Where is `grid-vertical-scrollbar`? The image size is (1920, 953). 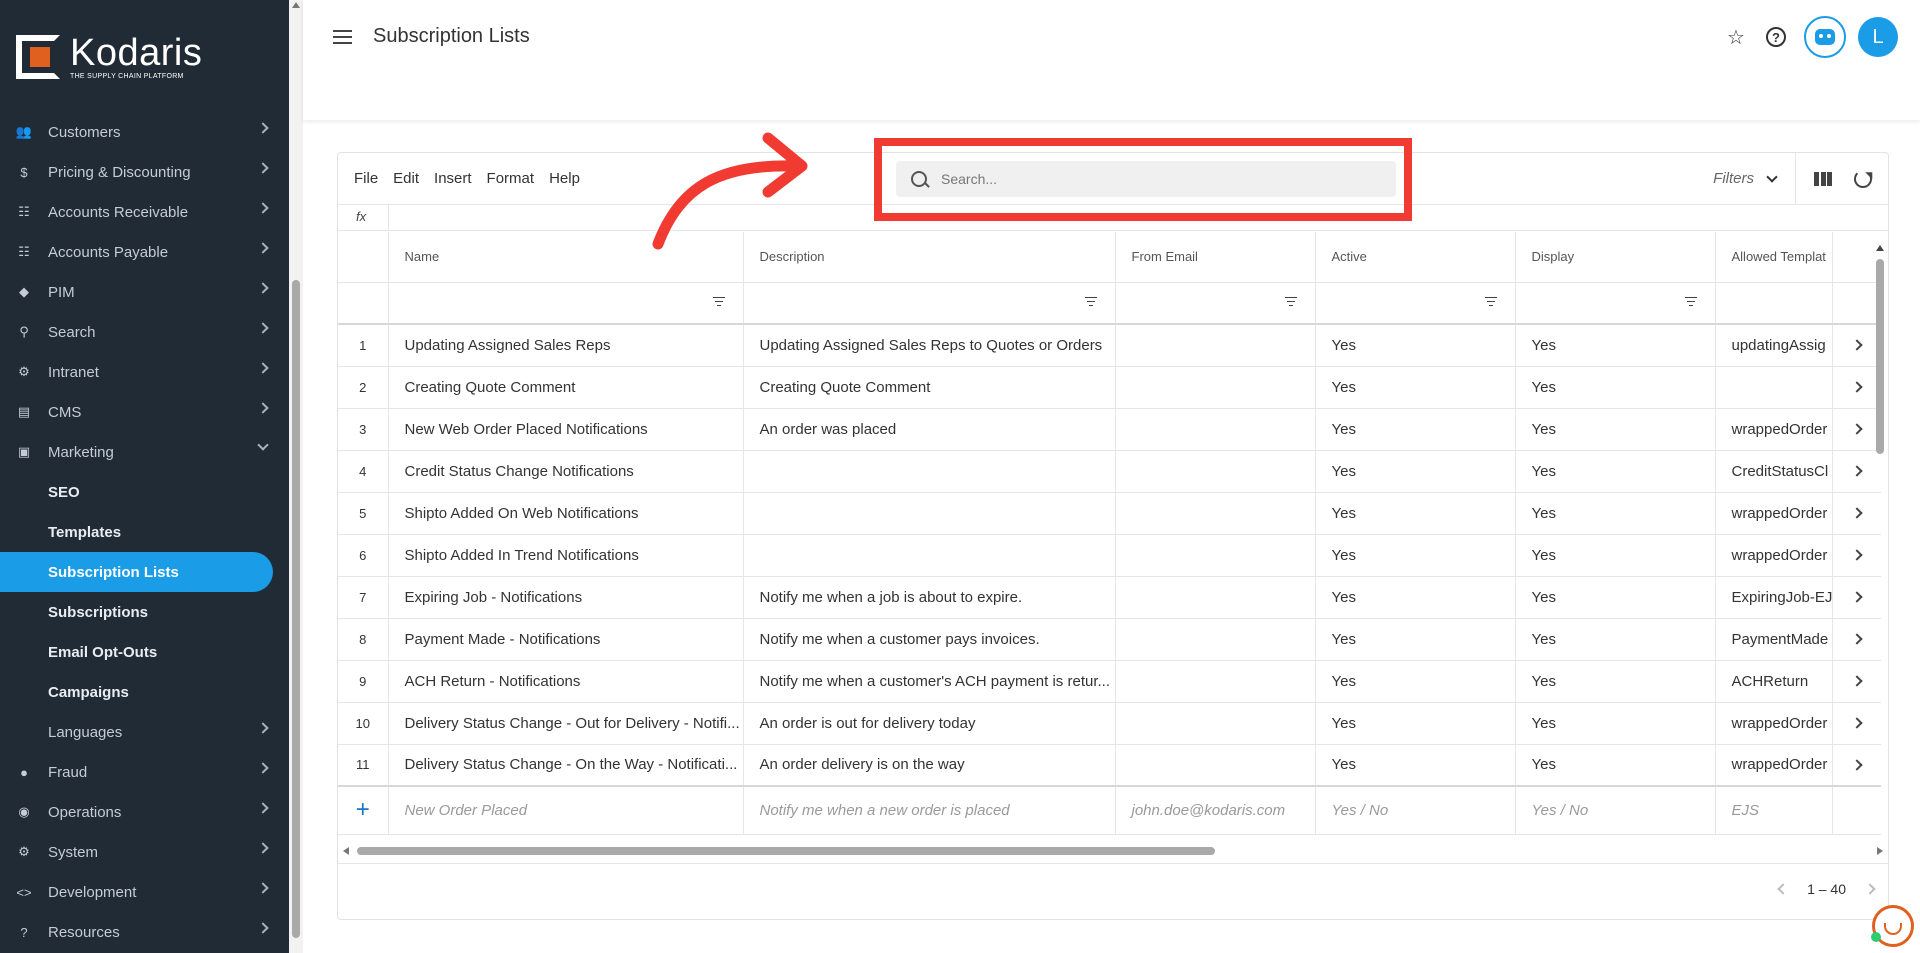 grid-vertical-scrollbar is located at coordinates (1880, 495).